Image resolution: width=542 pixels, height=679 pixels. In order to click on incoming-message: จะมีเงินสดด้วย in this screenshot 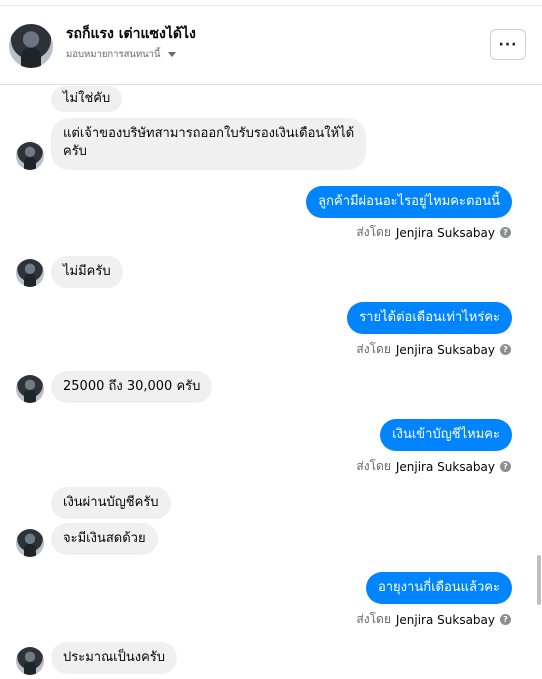, I will do `click(104, 539)`.